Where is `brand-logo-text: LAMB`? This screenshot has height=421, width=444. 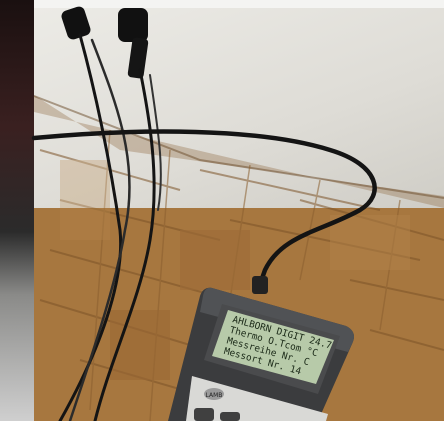 brand-logo-text: LAMB is located at coordinates (214, 395).